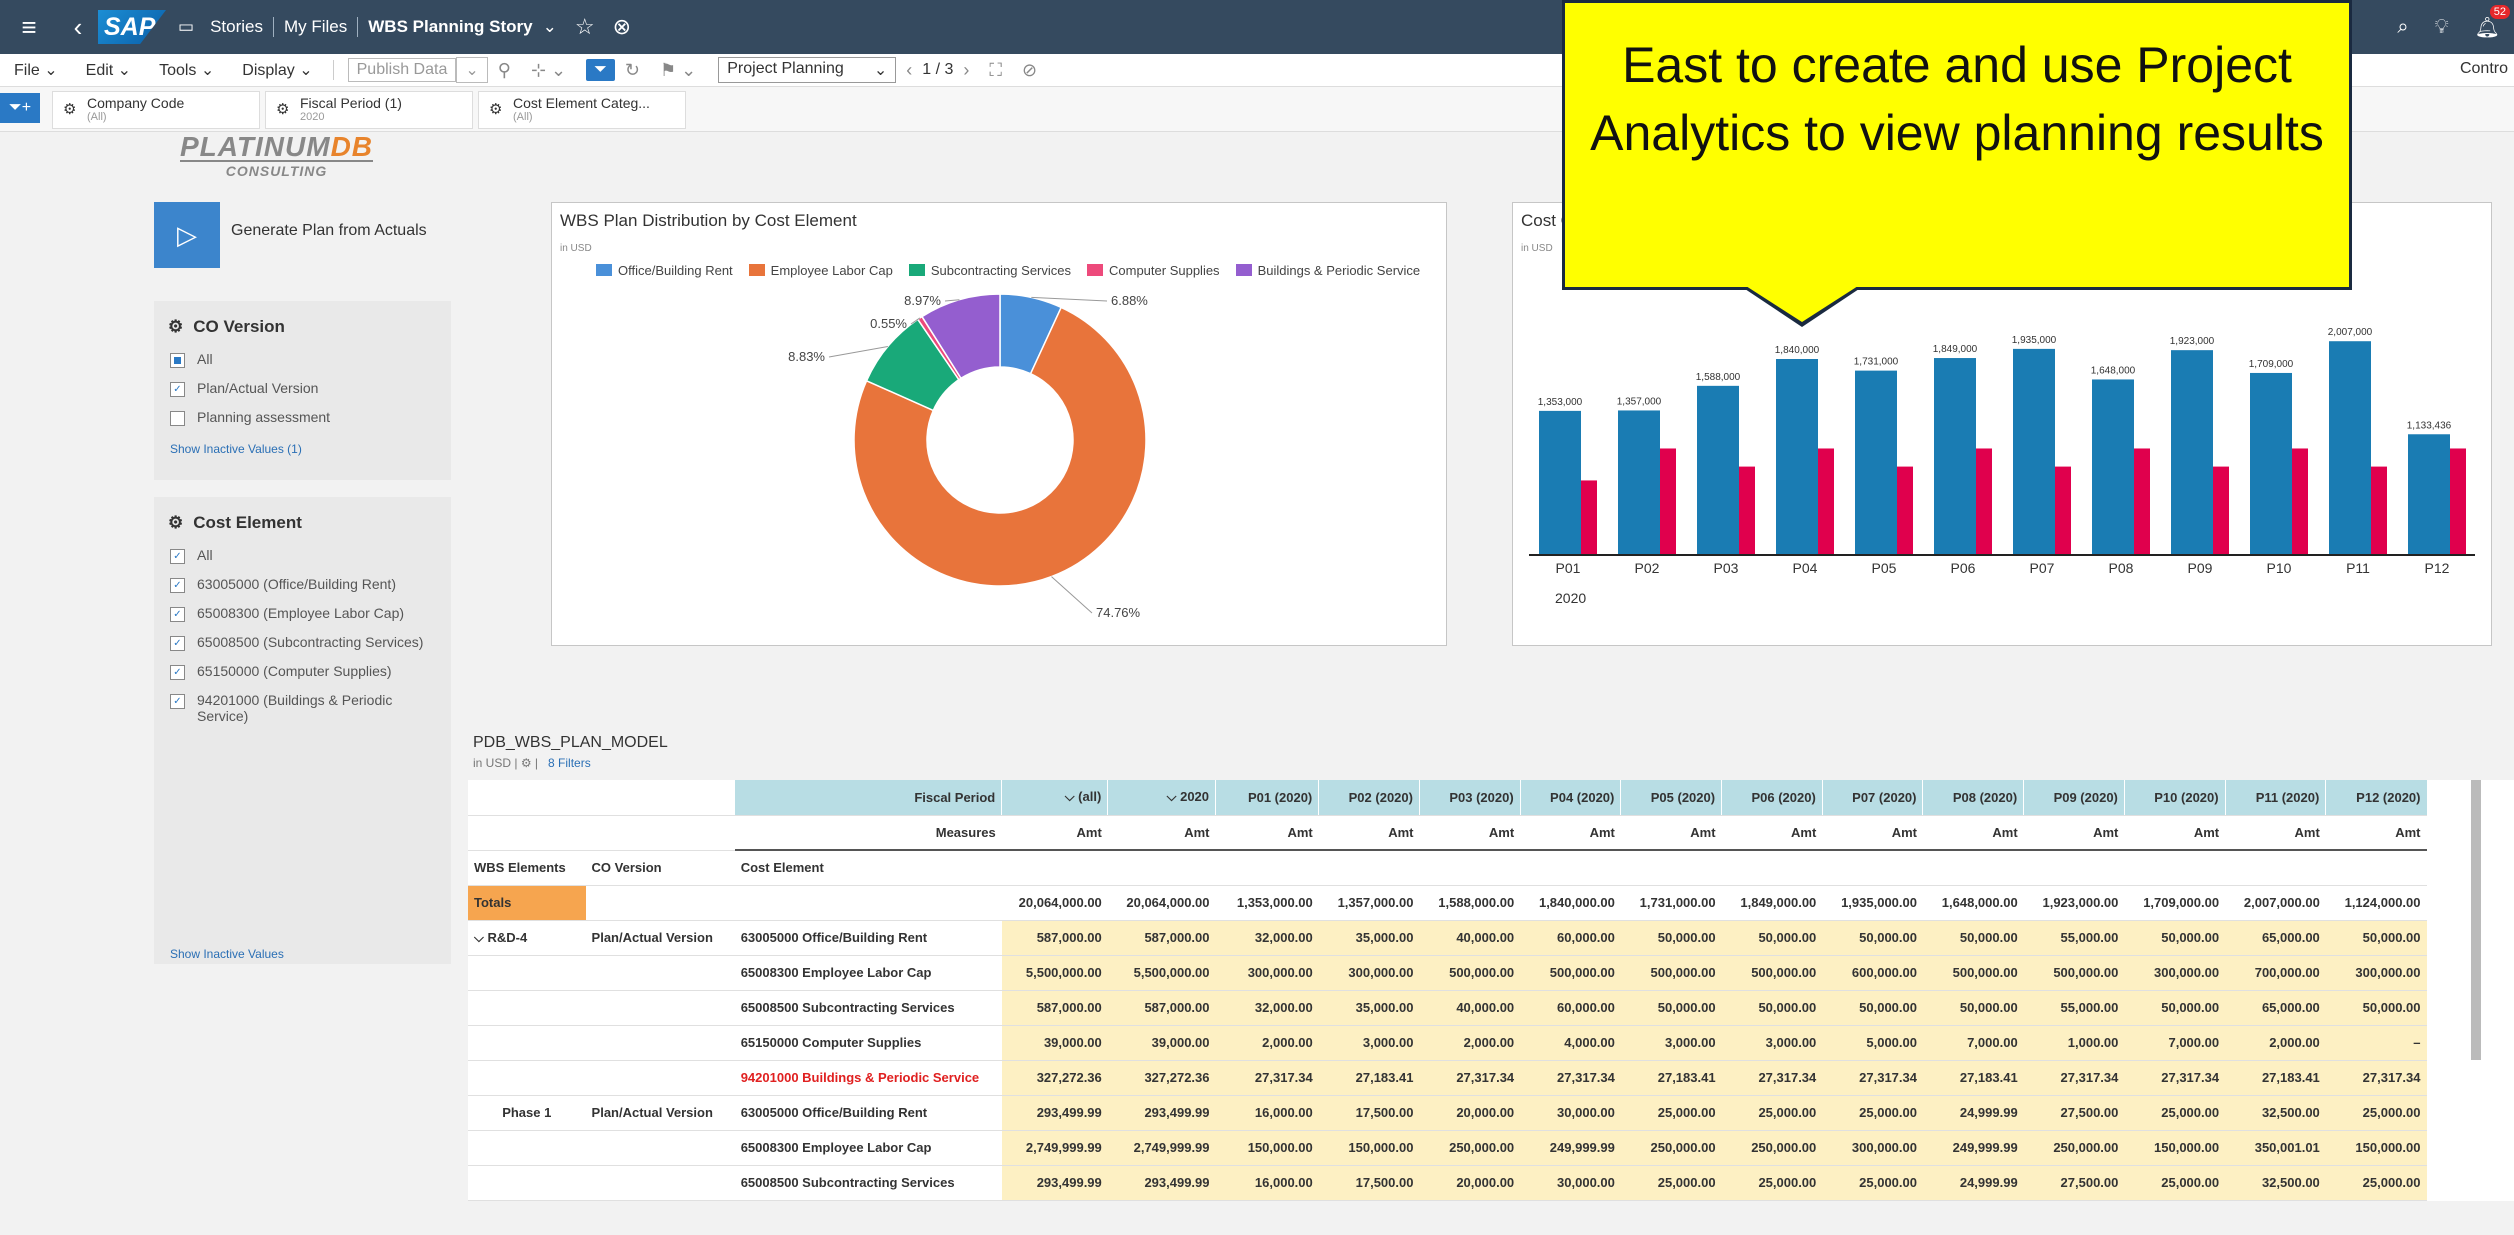 This screenshot has width=2514, height=1235. I want to click on value-cell: 4,000.00, so click(1570, 1043).